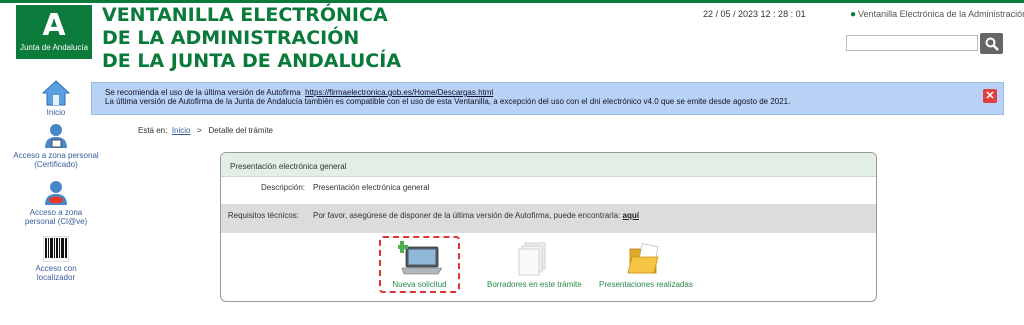  I want to click on title-line-1: VENTANILLA ELECTRÓNICA, so click(245, 15).